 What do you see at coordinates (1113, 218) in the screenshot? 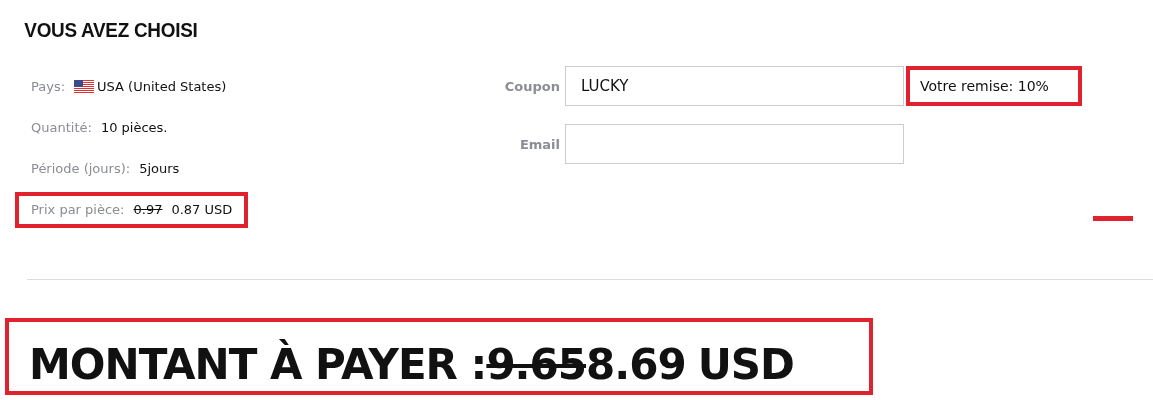
I see `accent-bar` at bounding box center [1113, 218].